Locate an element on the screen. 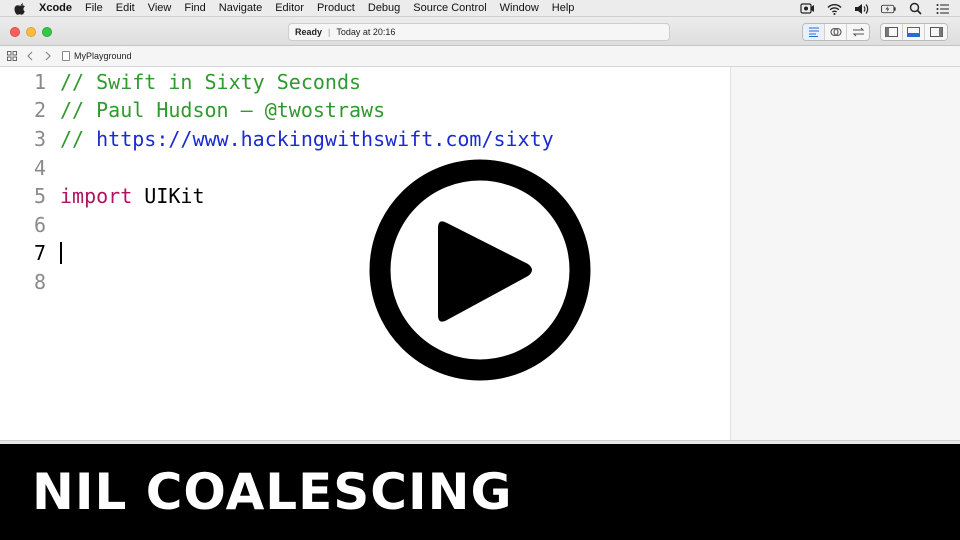 The width and height of the screenshot is (960, 540). apple-menu-icon is located at coordinates (20, 8).